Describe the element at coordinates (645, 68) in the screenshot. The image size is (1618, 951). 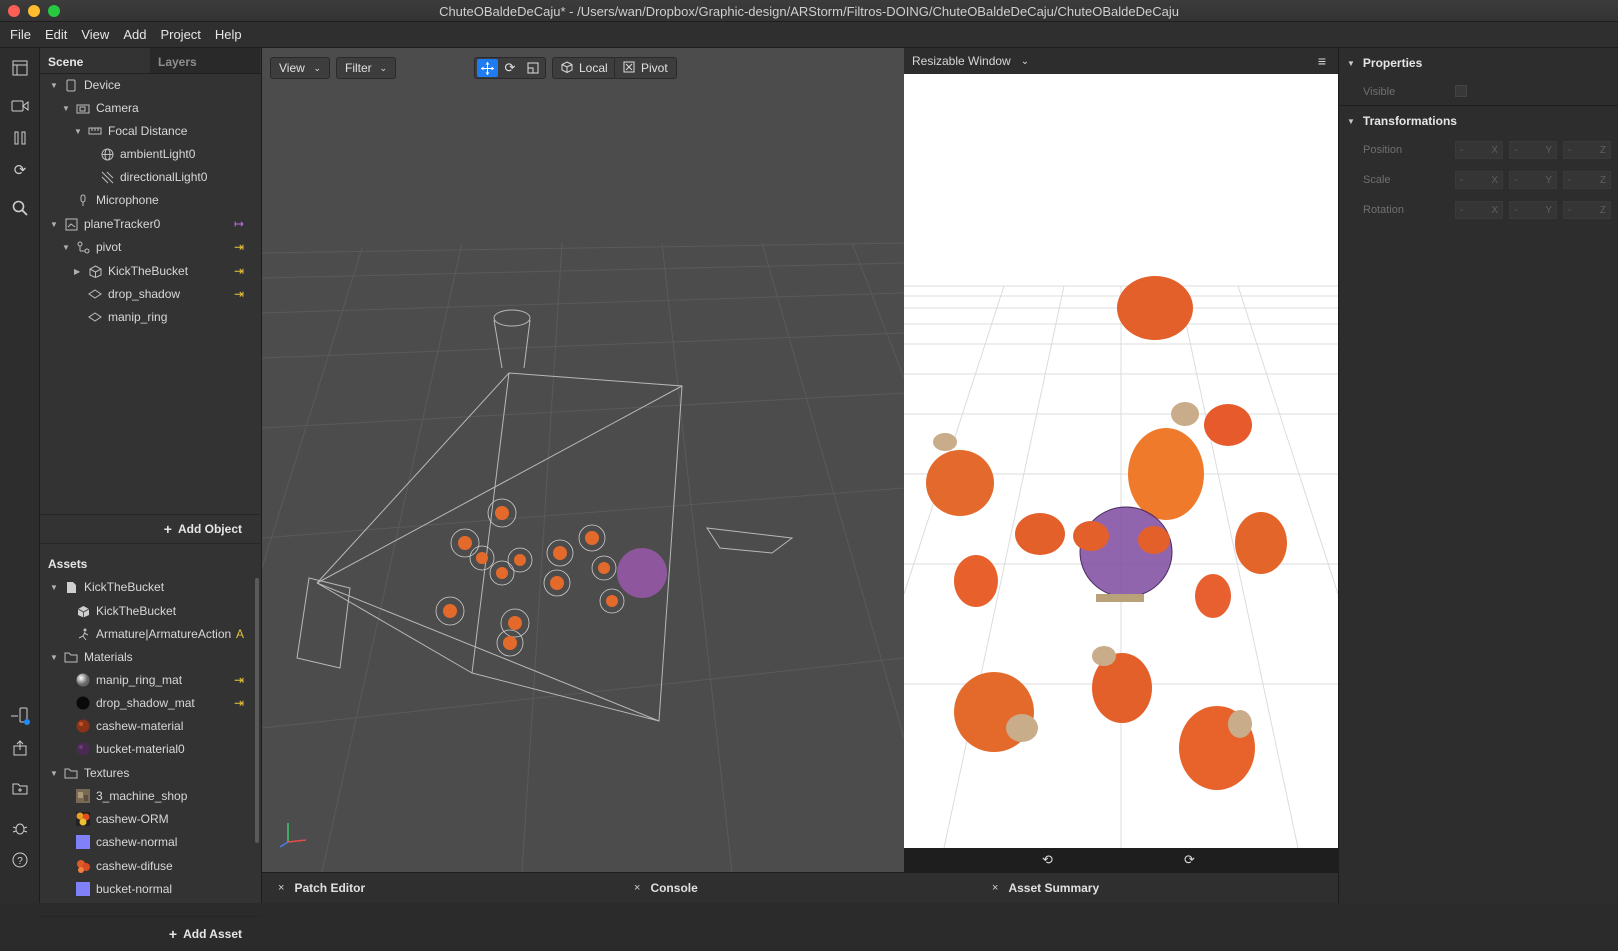
I see `pivot-toggle: Pivot` at that location.